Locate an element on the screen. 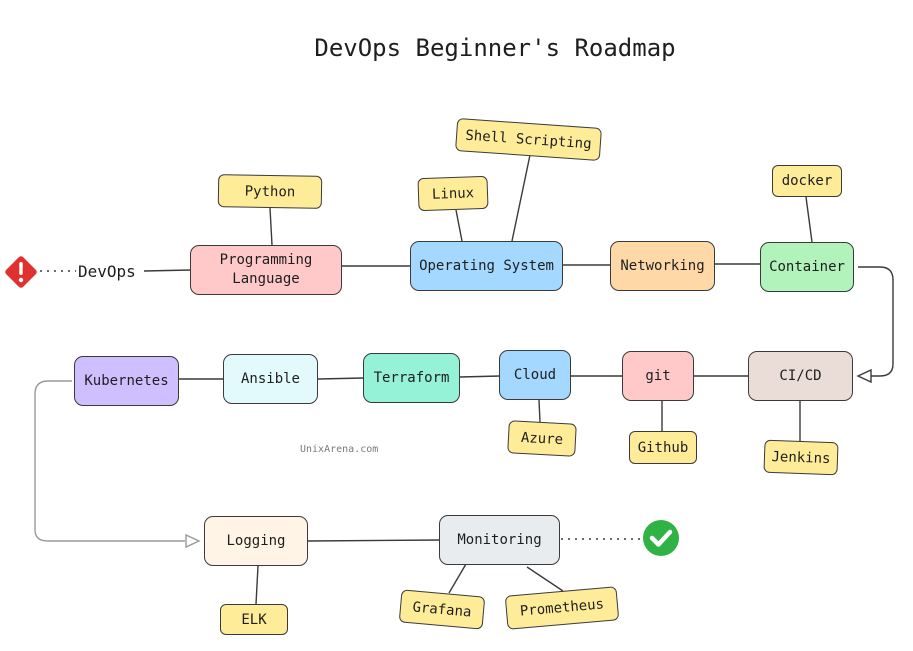 The height and width of the screenshot is (651, 913). step-label: CI/CD is located at coordinates (800, 375).